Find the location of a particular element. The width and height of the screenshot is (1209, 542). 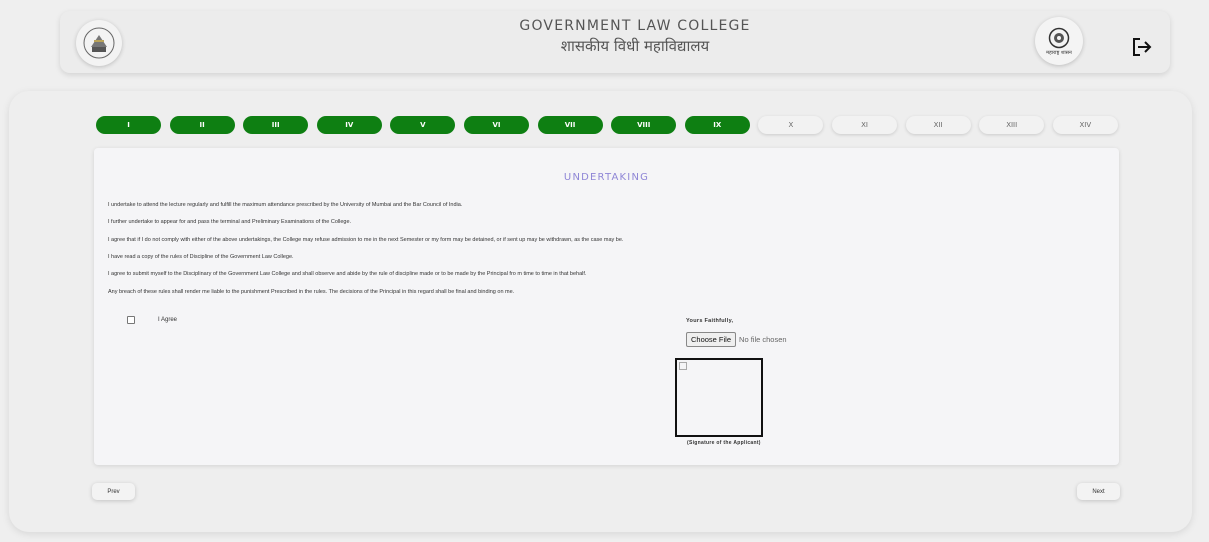

file-status-text: No file chosen is located at coordinates (763, 339).